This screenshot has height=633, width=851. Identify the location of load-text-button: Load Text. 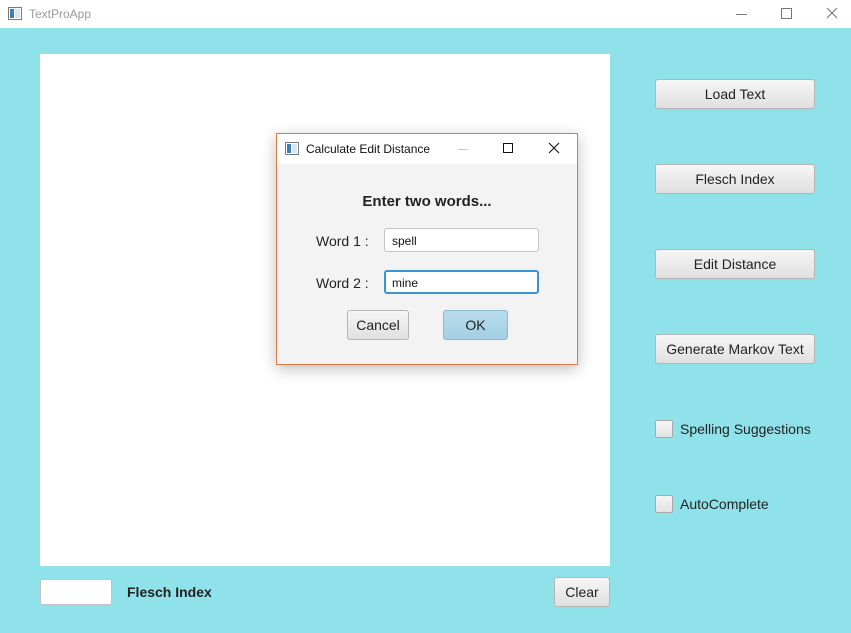
(735, 94).